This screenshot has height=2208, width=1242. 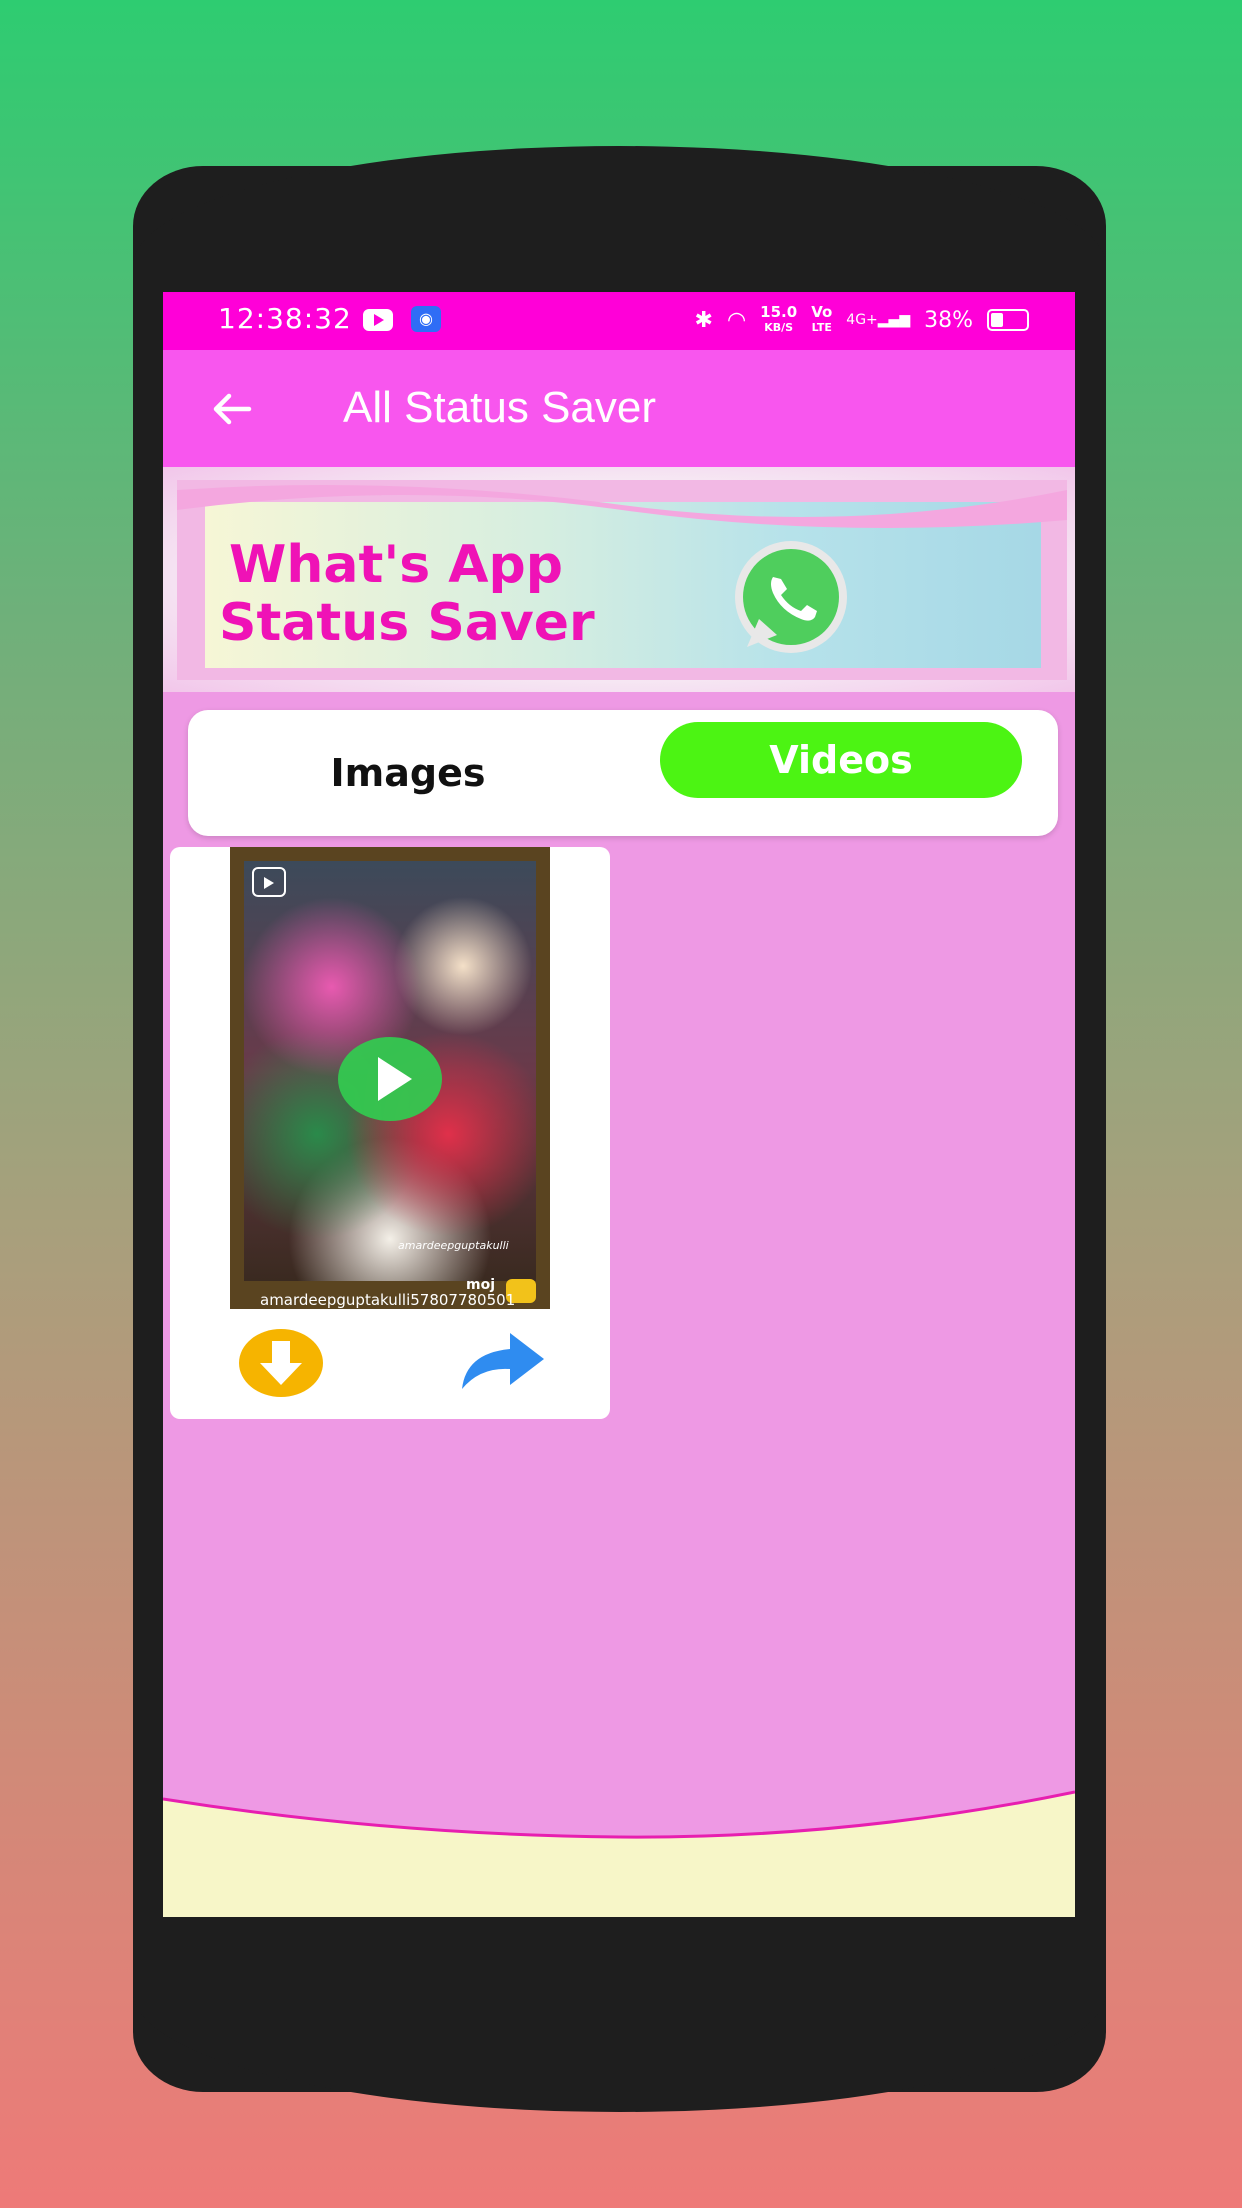 What do you see at coordinates (791, 597) in the screenshot?
I see `whatsapp-icon` at bounding box center [791, 597].